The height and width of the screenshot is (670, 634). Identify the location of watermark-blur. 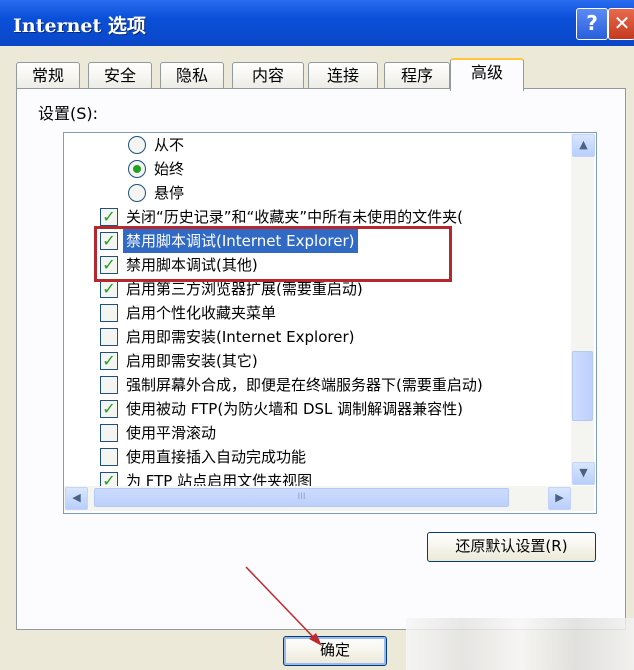
(520, 644).